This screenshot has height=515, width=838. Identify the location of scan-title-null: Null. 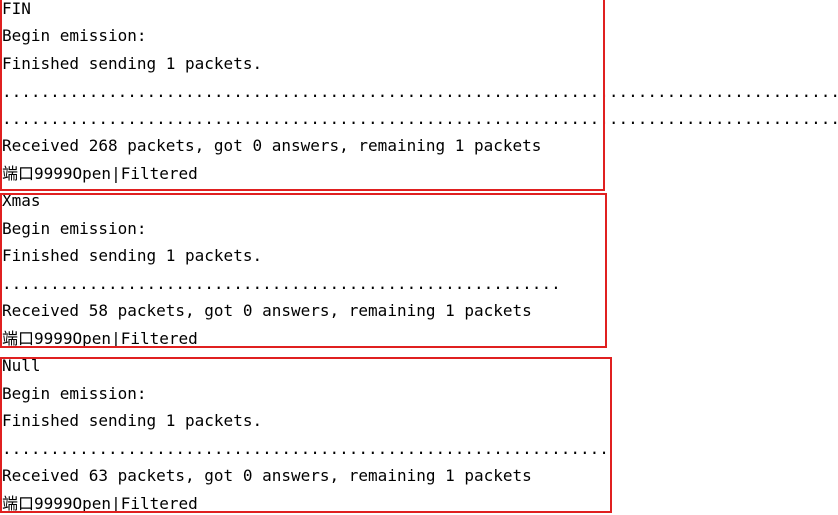
(21, 365).